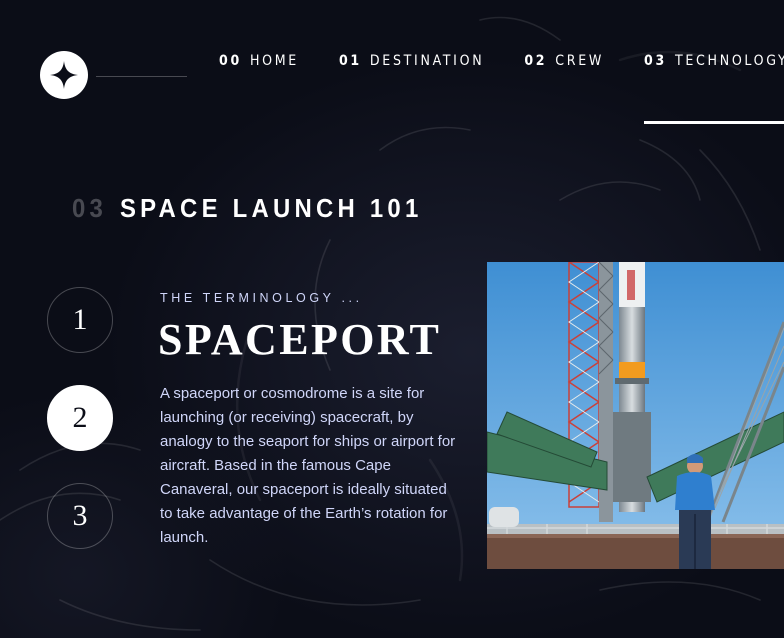 The height and width of the screenshot is (638, 784). I want to click on step-selector: 1 2 3, so click(80, 418).